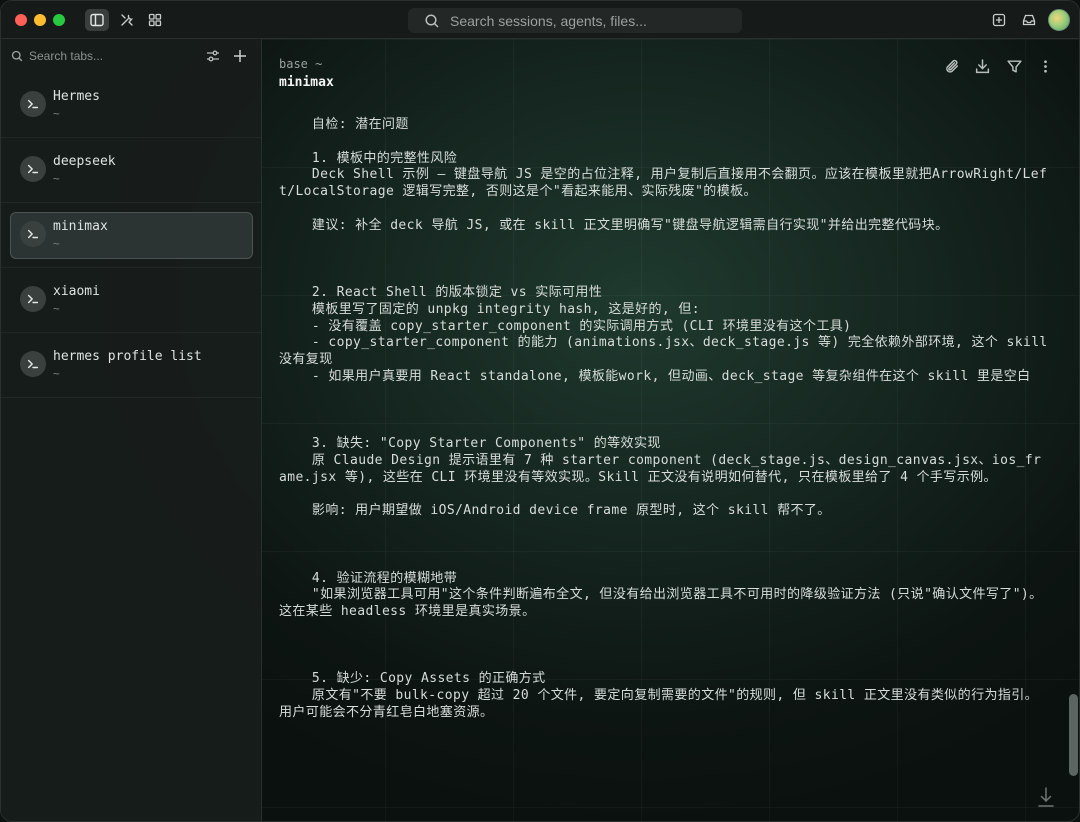 Image resolution: width=1080 pixels, height=822 pixels. I want to click on tab-title: deepseek, so click(84, 161).